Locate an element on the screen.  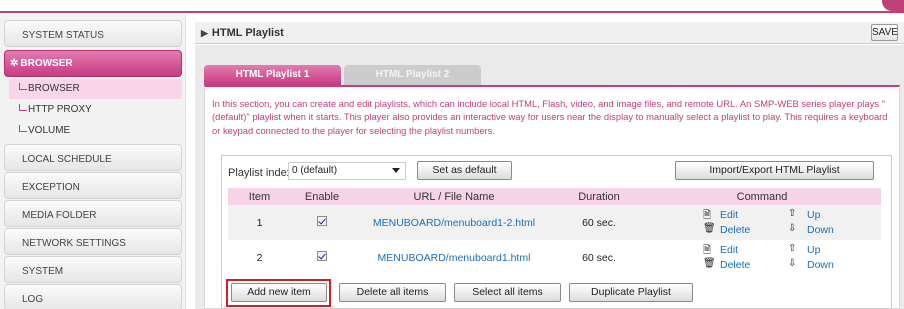
row-item-number: 2 is located at coordinates (259, 257).